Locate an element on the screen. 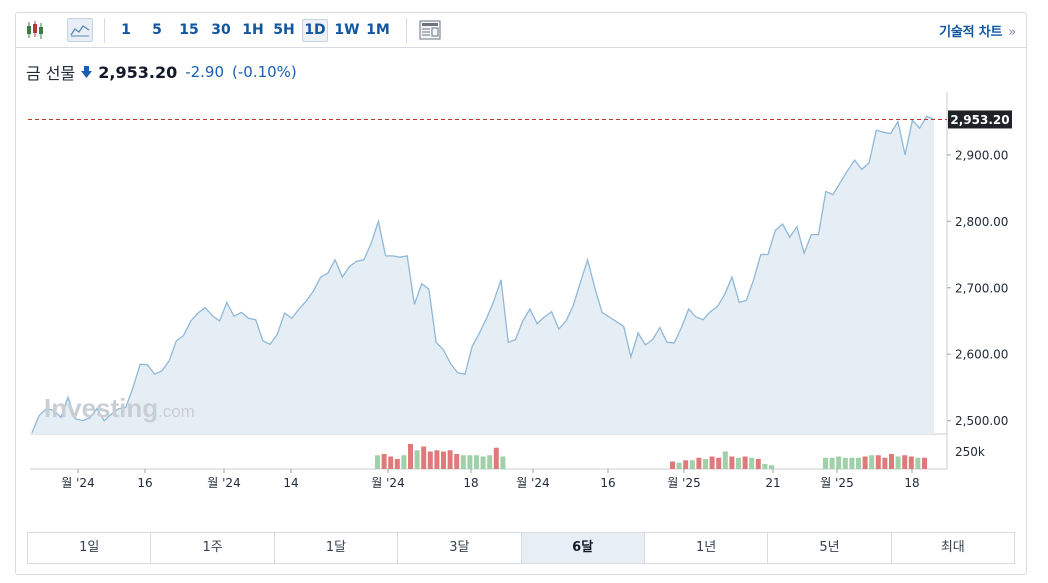 This screenshot has width=1048, height=583. x-tick-label: 14 is located at coordinates (290, 483).